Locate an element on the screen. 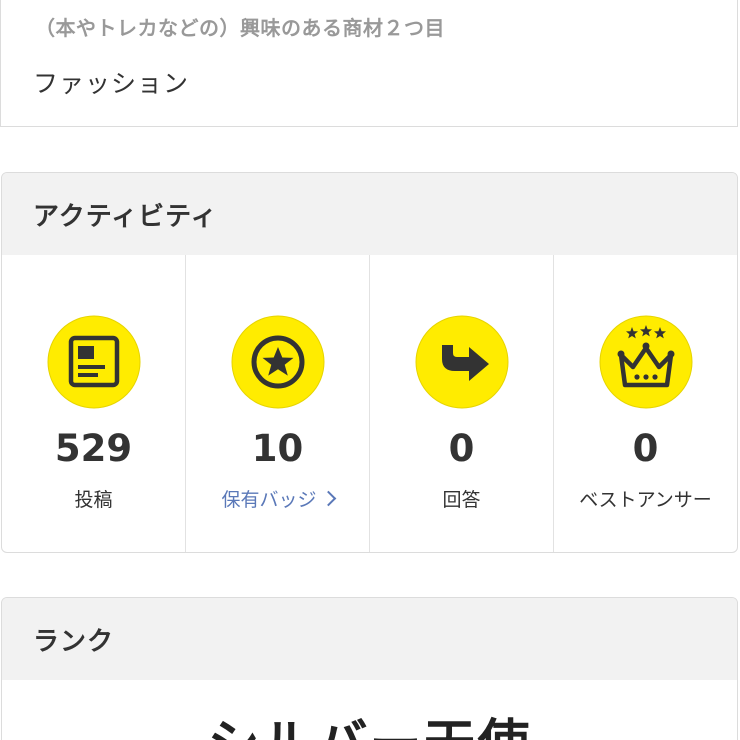  activity-title: アクティビティ is located at coordinates (369, 214).